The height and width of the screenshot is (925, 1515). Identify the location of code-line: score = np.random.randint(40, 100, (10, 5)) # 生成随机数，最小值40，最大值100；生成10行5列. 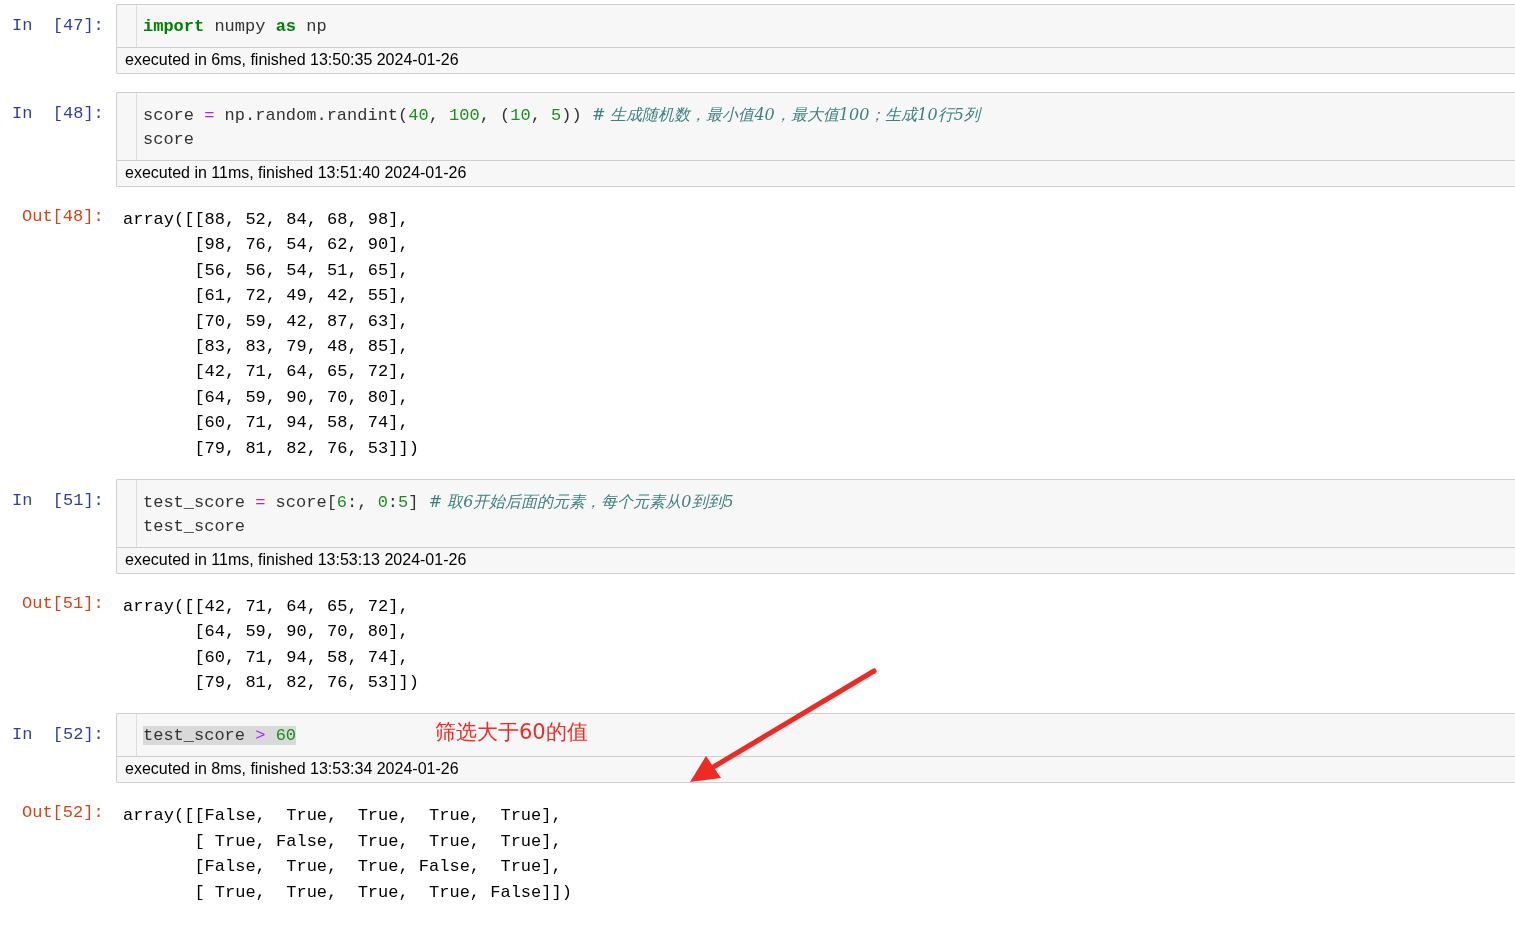
(561, 115).